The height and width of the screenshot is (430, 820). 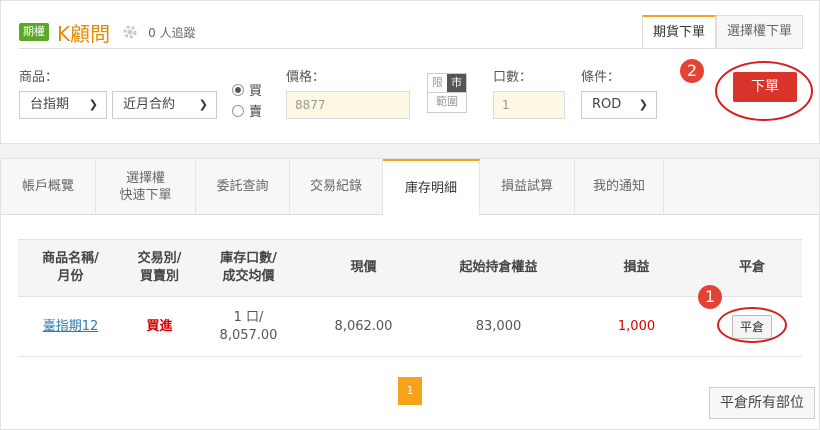 I want to click on order-type-tabs: 期貨下單 選擇權下單, so click(x=722, y=32).